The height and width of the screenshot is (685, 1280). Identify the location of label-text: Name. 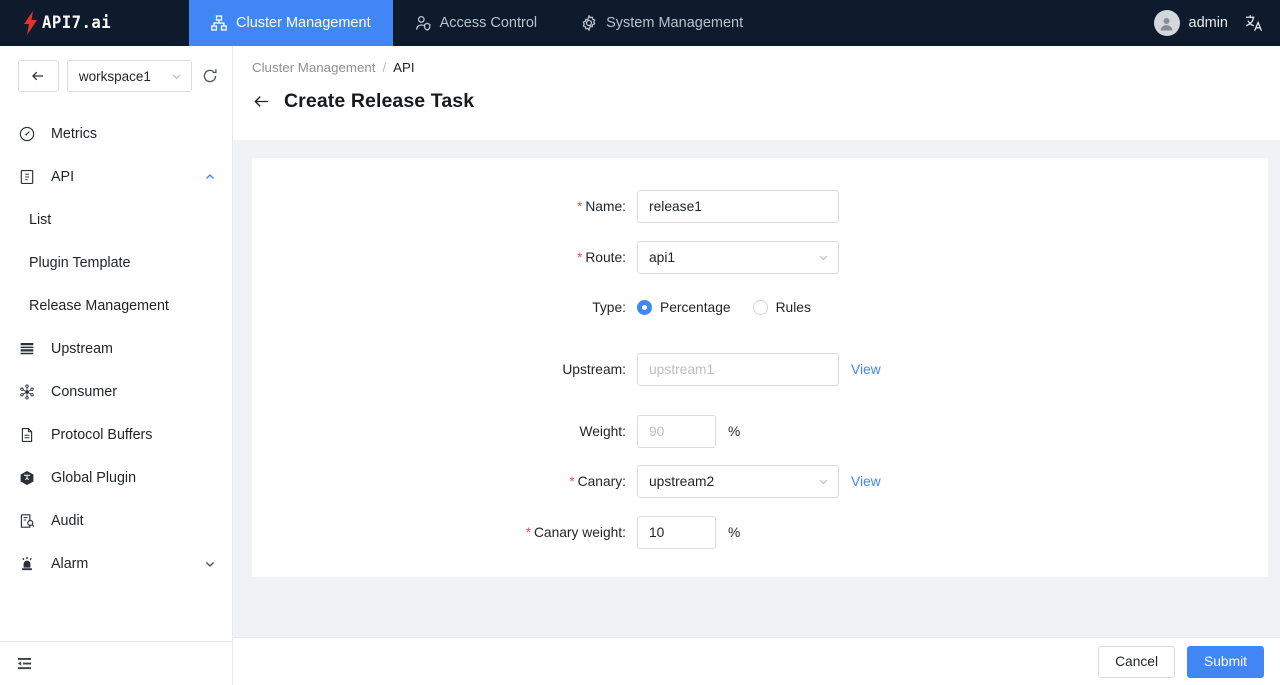
(604, 206).